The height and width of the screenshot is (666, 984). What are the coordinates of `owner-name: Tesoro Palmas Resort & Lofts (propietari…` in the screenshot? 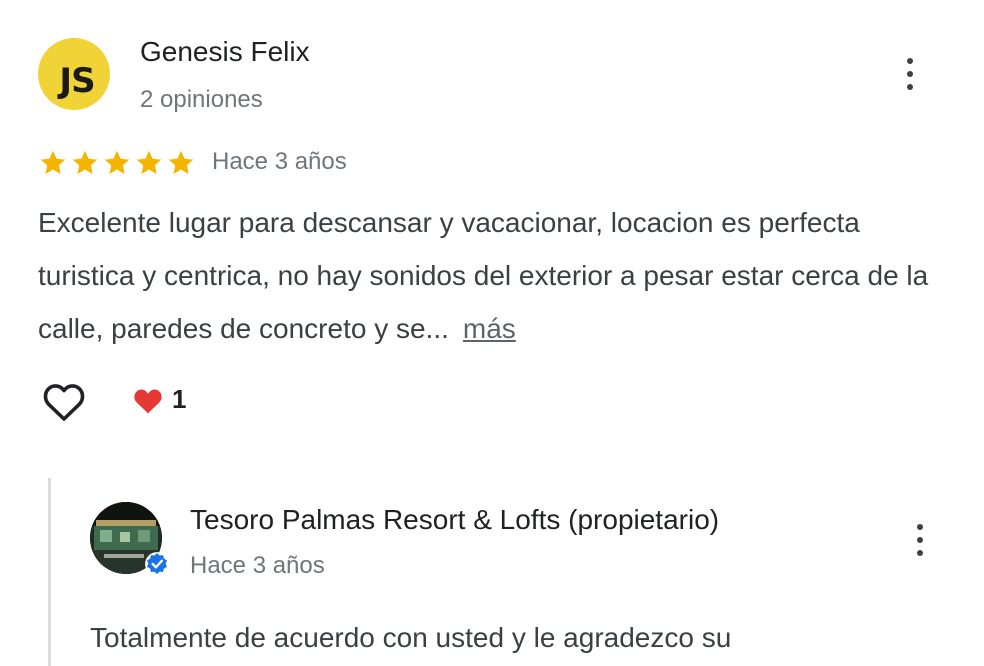 It's located at (454, 520).